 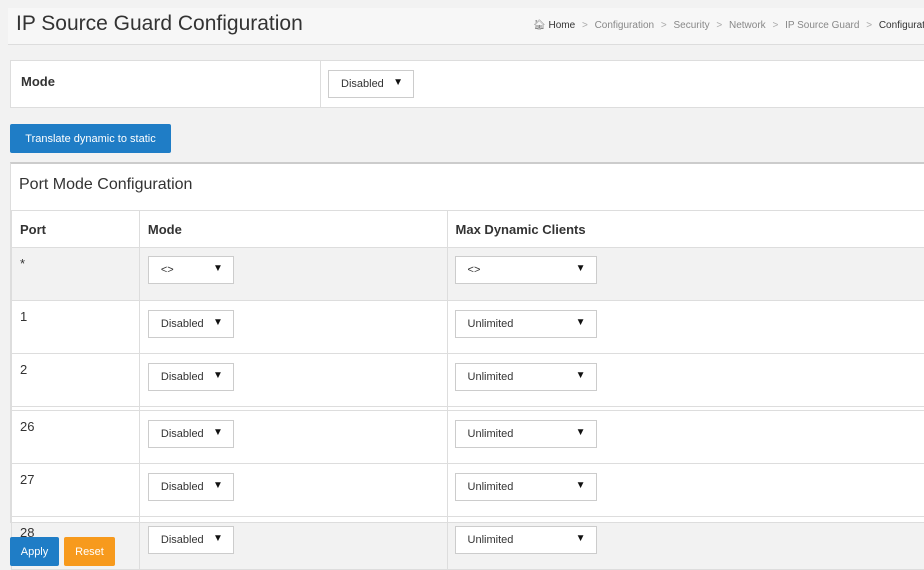 What do you see at coordinates (76, 437) in the screenshot?
I see `port-cell: 26` at bounding box center [76, 437].